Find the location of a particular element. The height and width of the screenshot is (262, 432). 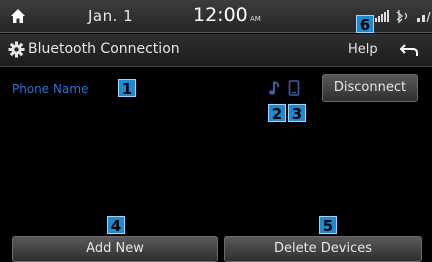

gear-icon is located at coordinates (16, 49).